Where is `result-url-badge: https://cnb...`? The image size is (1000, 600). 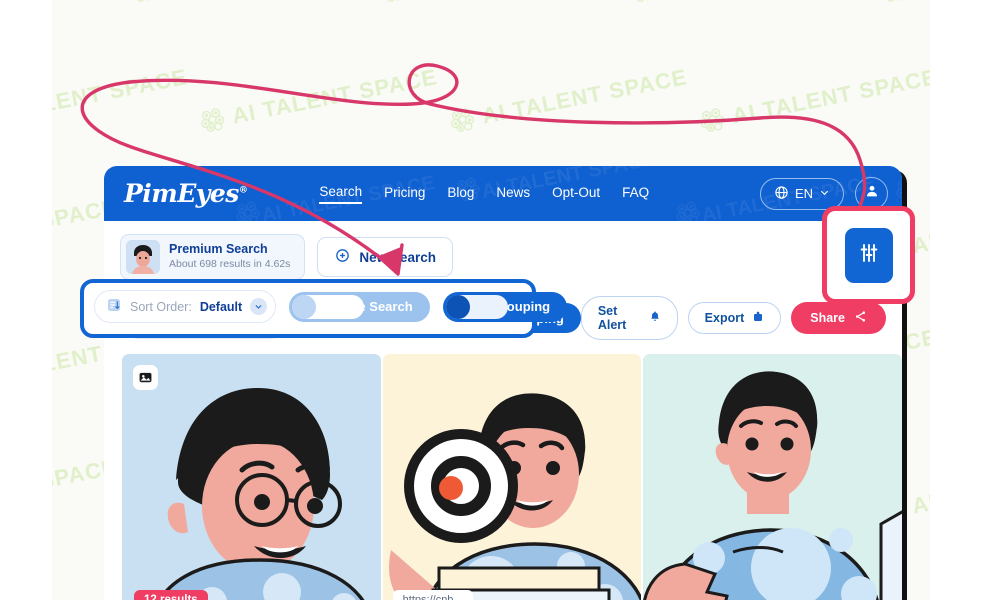
result-url-badge: https://cnb... is located at coordinates (432, 595).